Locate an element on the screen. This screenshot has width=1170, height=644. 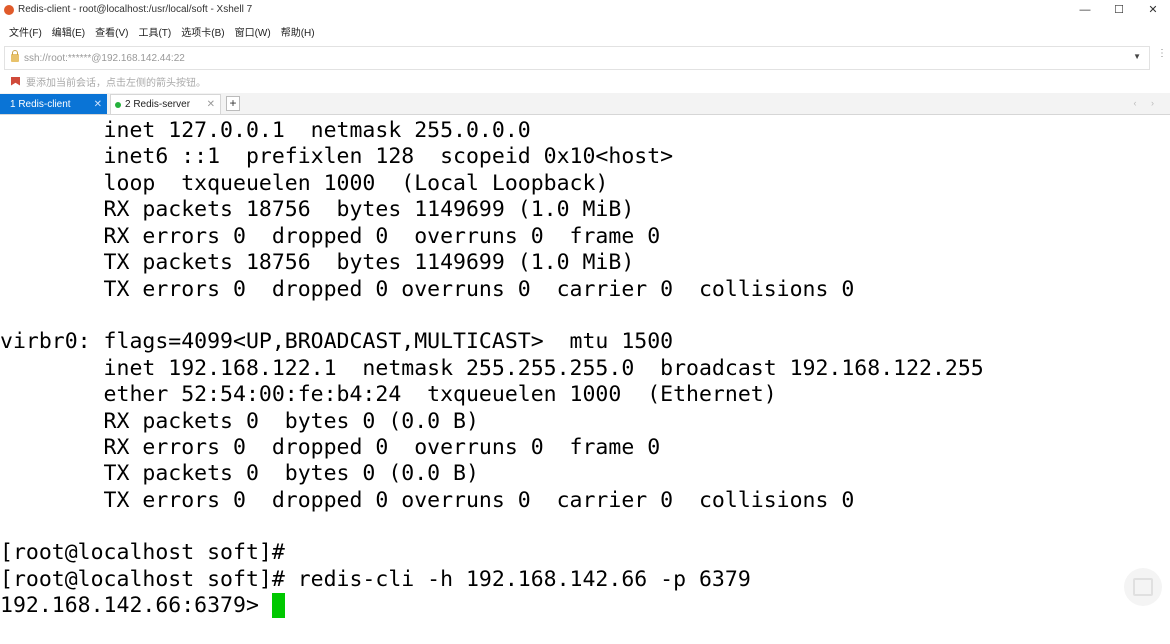
address-bar: ssh://root:******@192.168.142.44:22 ▼ is located at coordinates (577, 58).